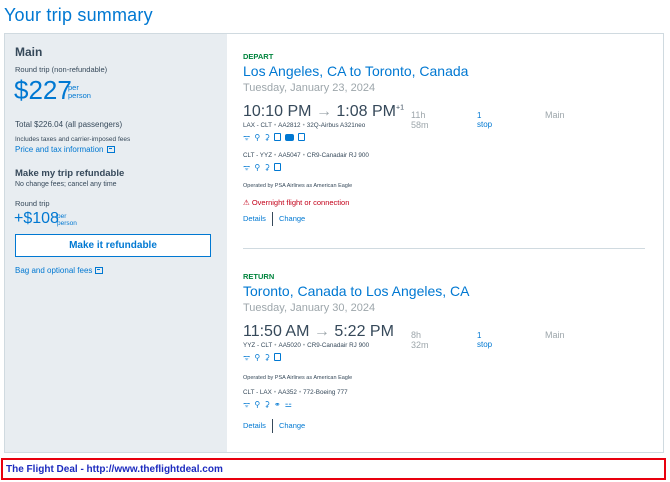 The width and height of the screenshot is (670, 482). What do you see at coordinates (54, 270) in the screenshot?
I see `bag-fees-label: Bag and optional fees` at bounding box center [54, 270].